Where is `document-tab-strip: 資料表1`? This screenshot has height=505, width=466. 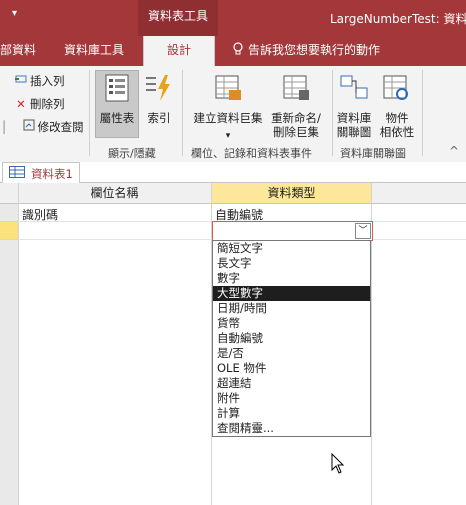
document-tab-strip: 資料表1 is located at coordinates (233, 172).